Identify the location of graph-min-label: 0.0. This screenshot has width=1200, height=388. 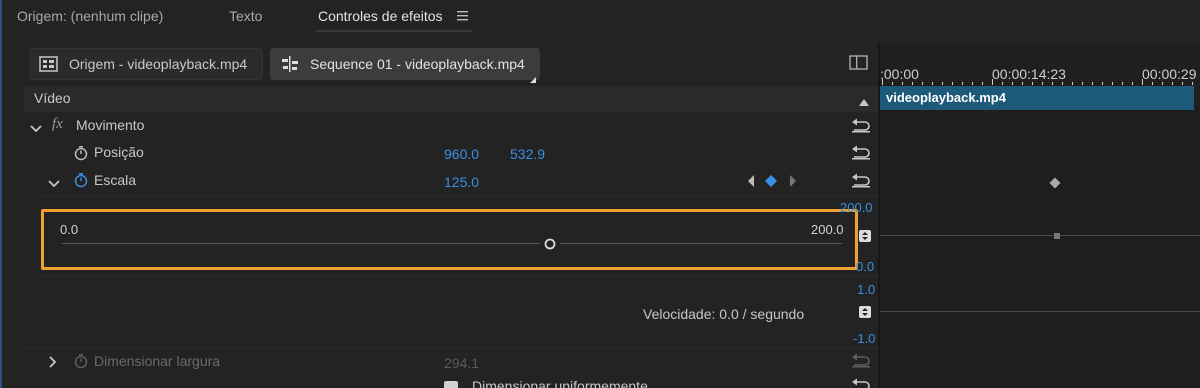
(865, 266).